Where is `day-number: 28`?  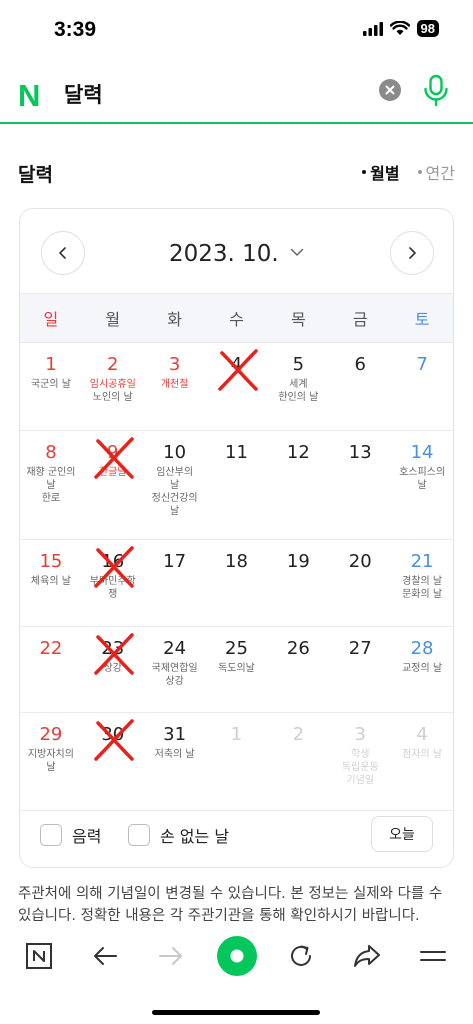
day-number: 28 is located at coordinates (422, 648).